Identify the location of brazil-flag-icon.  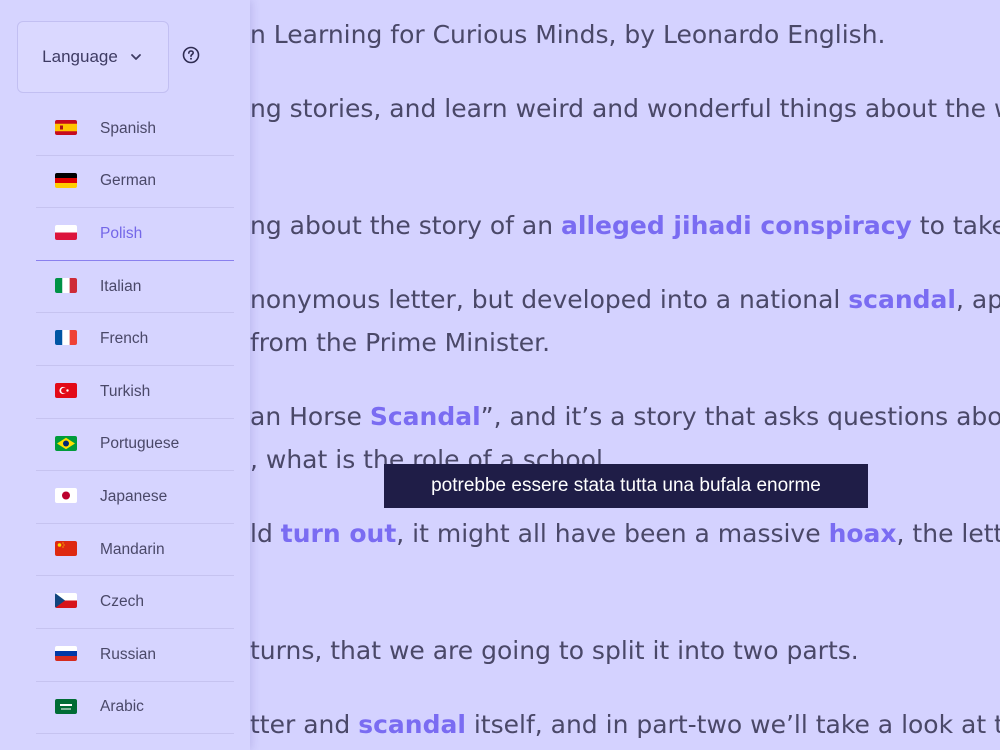
(66, 443).